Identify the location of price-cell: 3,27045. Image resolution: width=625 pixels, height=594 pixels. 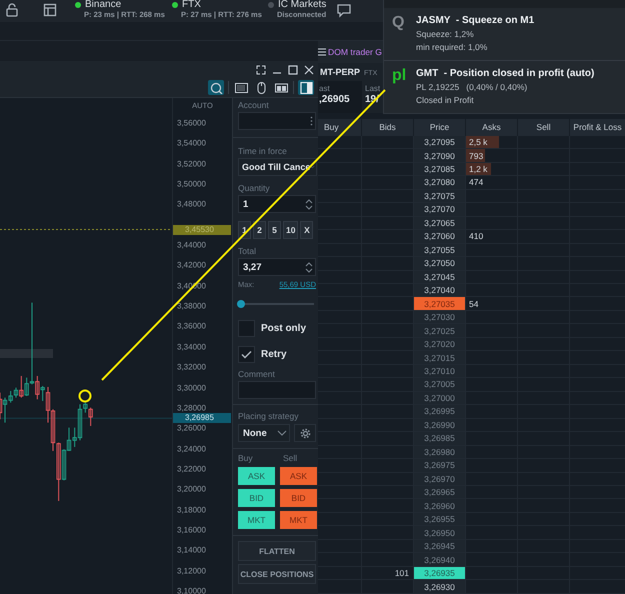
(439, 276).